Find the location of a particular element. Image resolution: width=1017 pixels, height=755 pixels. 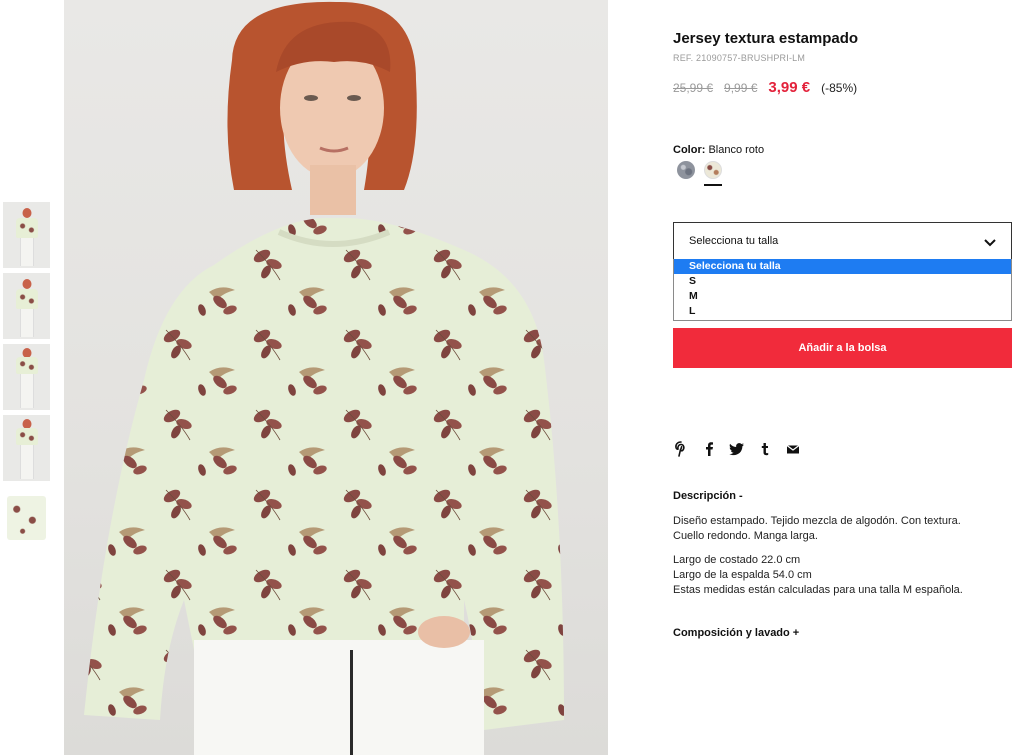

size-dropdown-list: Selecciona tu talla S M L is located at coordinates (842, 290).